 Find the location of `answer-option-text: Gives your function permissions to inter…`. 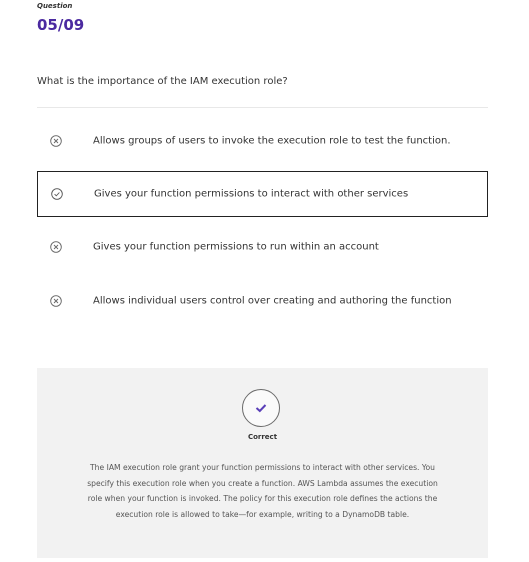

answer-option-text: Gives your function permissions to inter… is located at coordinates (251, 194).